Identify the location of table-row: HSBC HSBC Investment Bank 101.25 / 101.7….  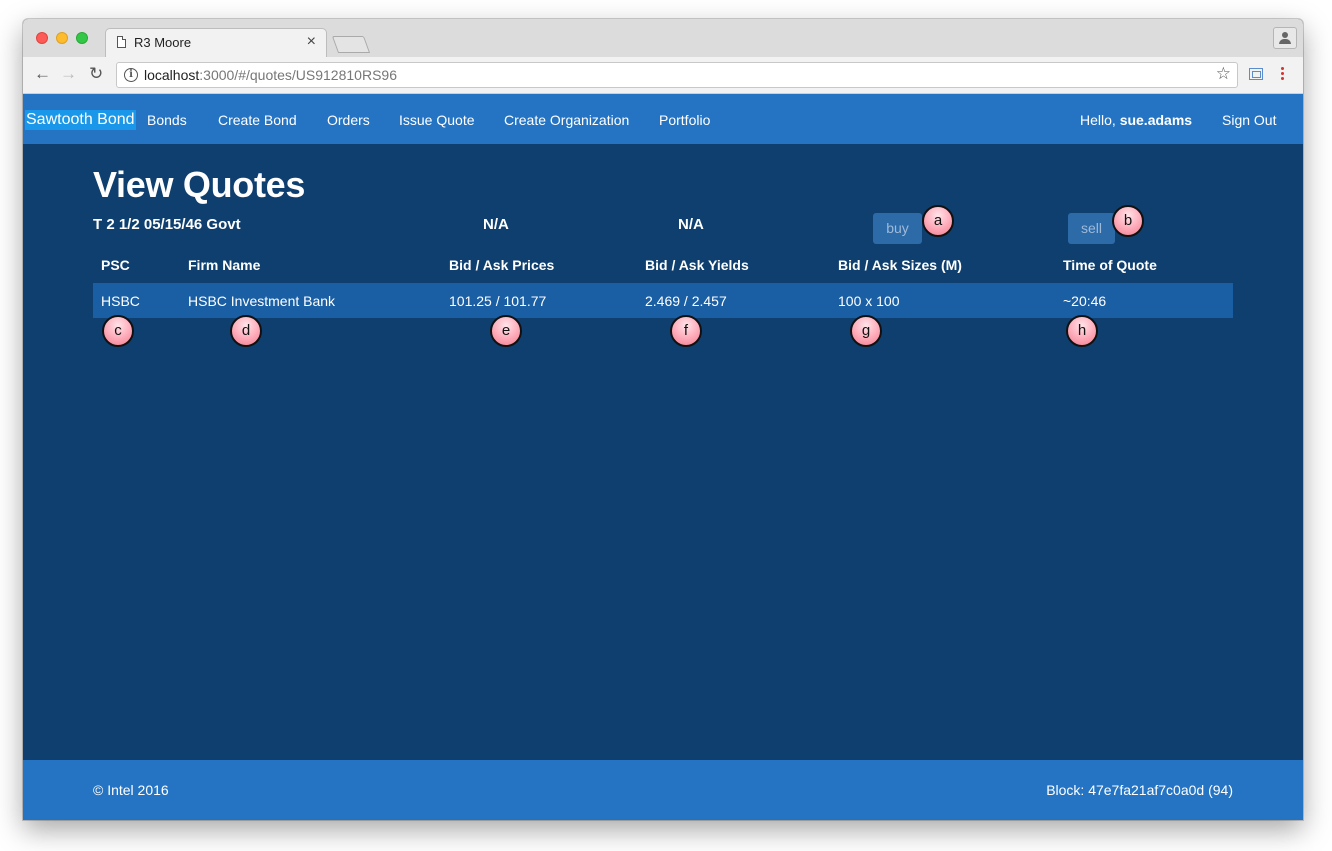
(663, 300).